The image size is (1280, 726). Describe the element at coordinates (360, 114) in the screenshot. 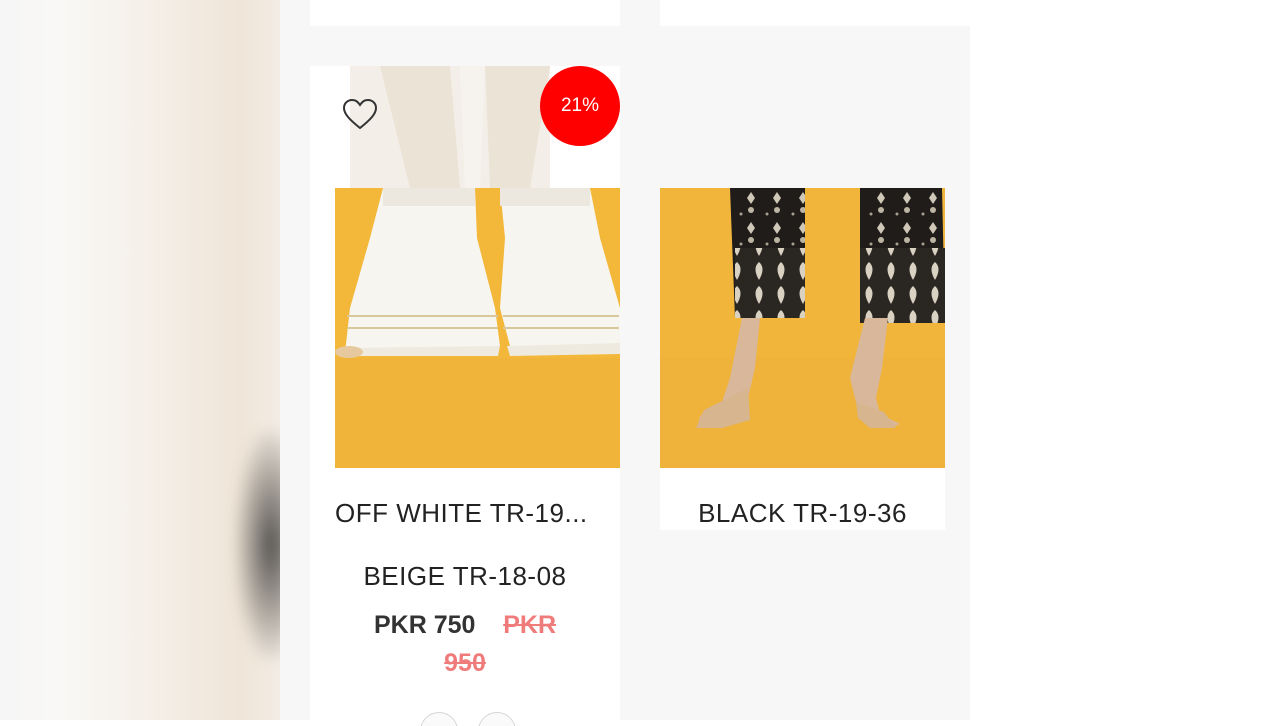

I see `wishlist-heart-icon` at that location.